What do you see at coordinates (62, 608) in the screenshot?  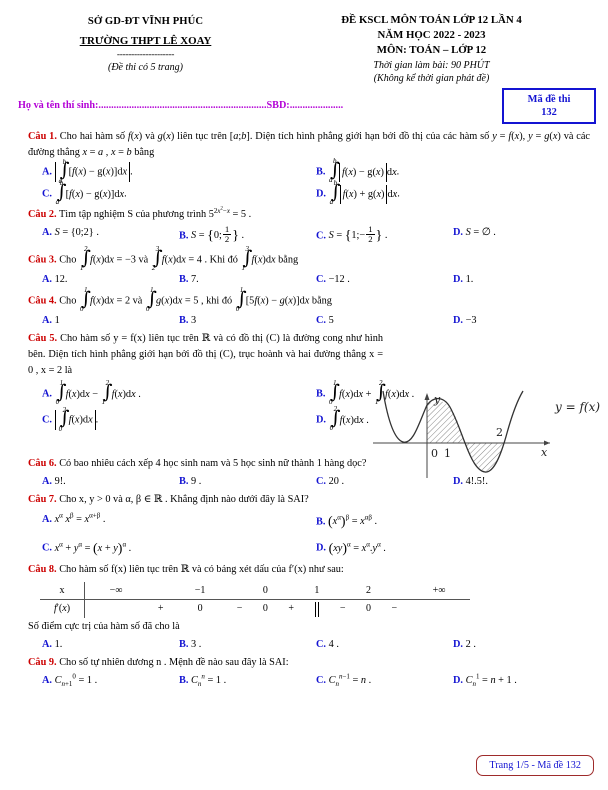 I see `sign-table-row-label-fprime: f′(x)` at bounding box center [62, 608].